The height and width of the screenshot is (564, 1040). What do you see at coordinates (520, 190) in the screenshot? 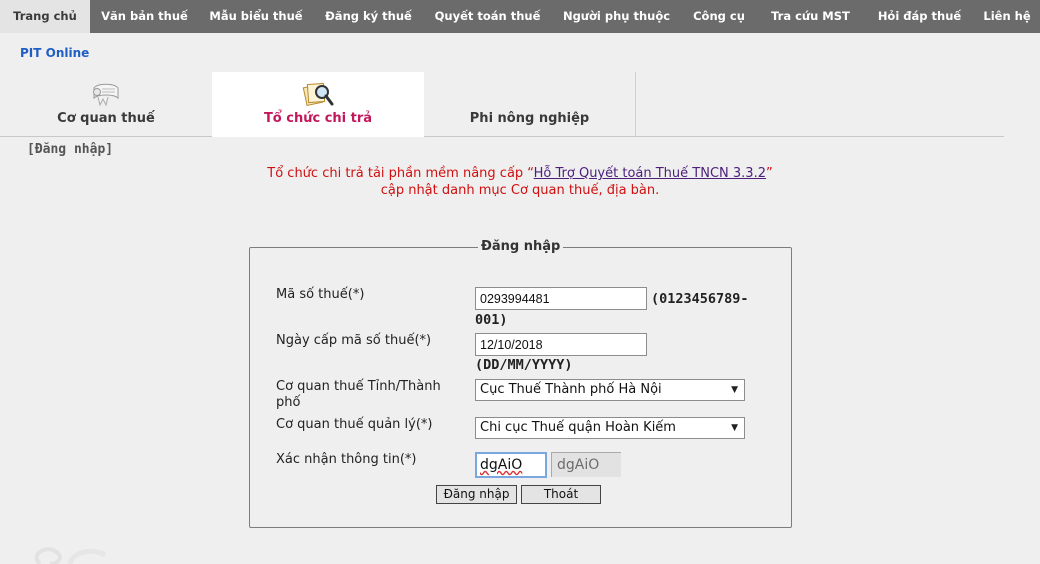
I see `notice-line2: cập nhật danh mục Cơ quan thuế, địa bàn.` at bounding box center [520, 190].